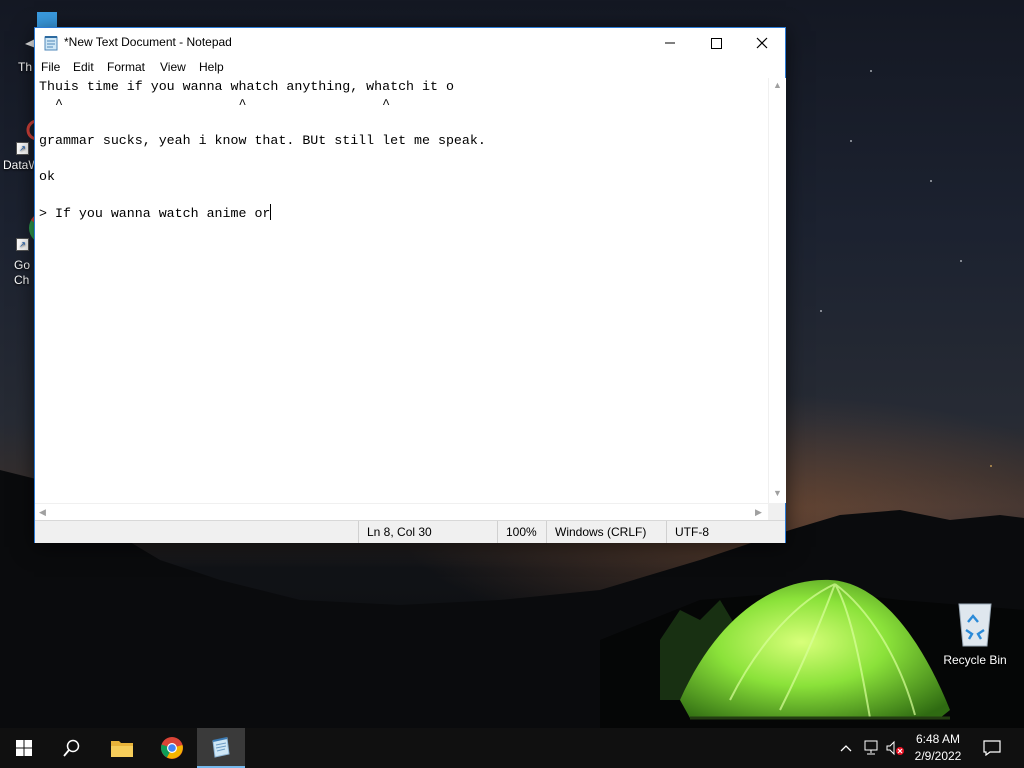  What do you see at coordinates (938, 756) in the screenshot?
I see `clock-date: 2/9/2022` at bounding box center [938, 756].